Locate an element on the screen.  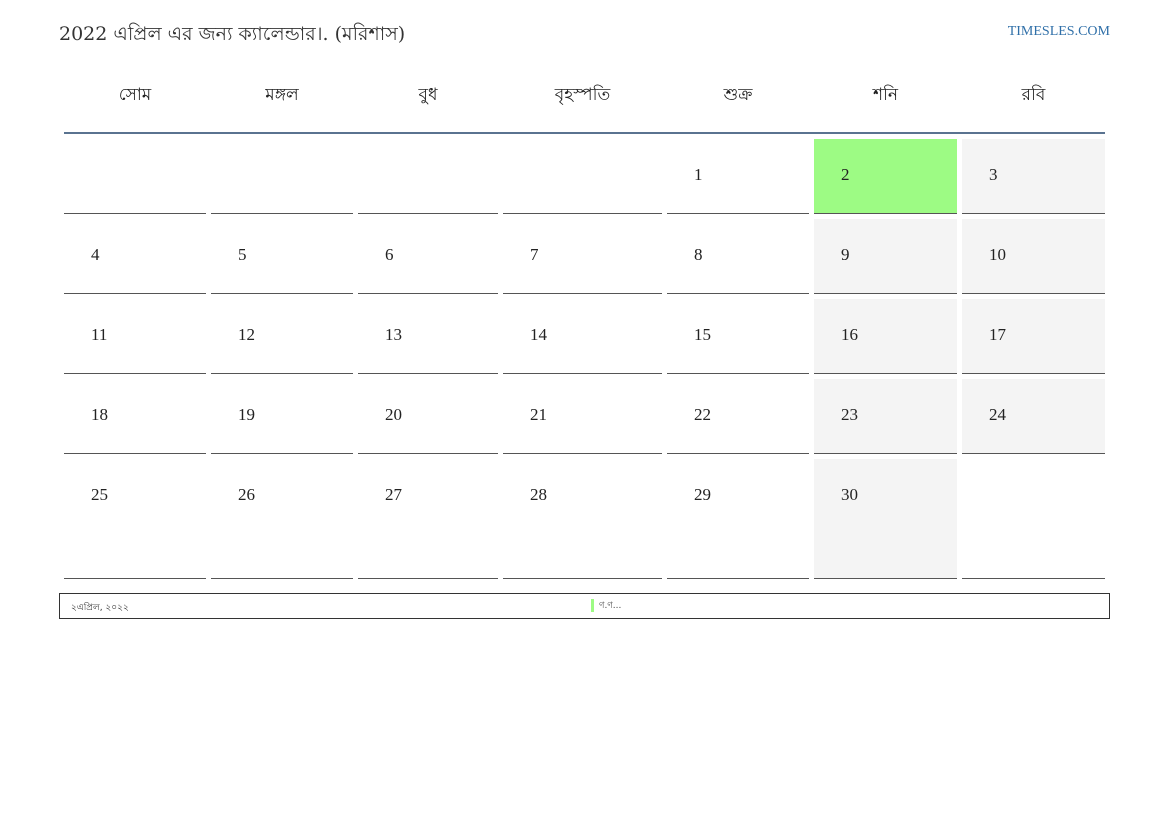
day-cell: 15 is located at coordinates (738, 336).